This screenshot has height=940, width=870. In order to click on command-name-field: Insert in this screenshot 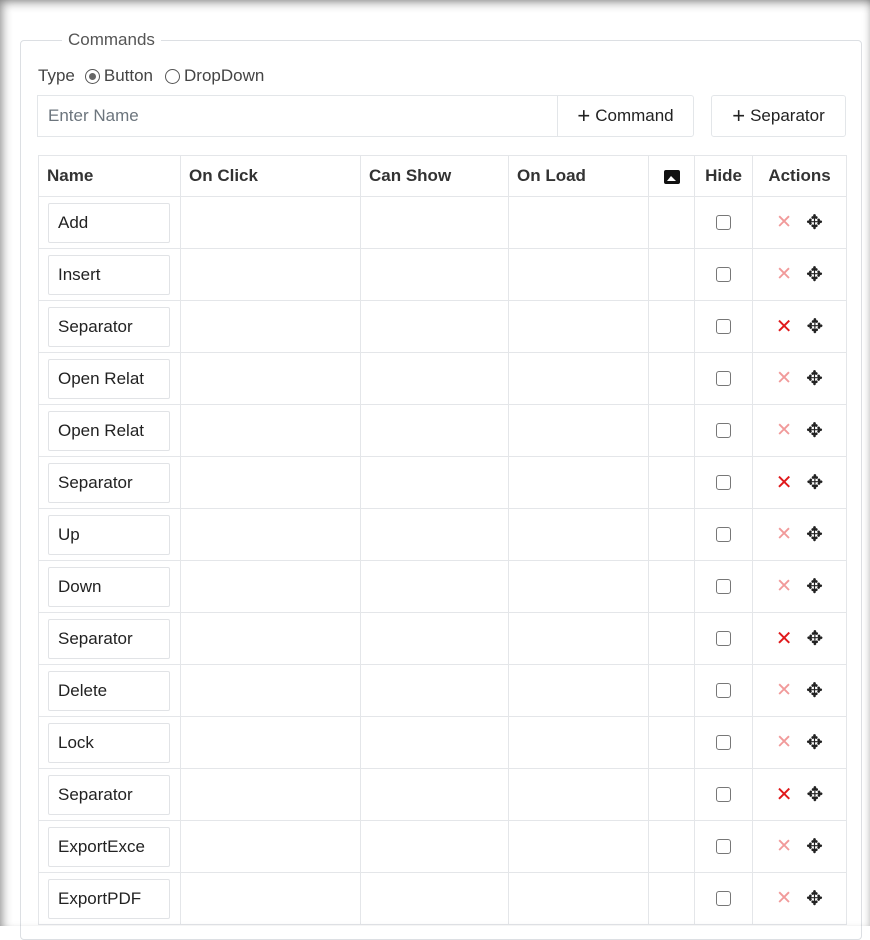, I will do `click(109, 274)`.